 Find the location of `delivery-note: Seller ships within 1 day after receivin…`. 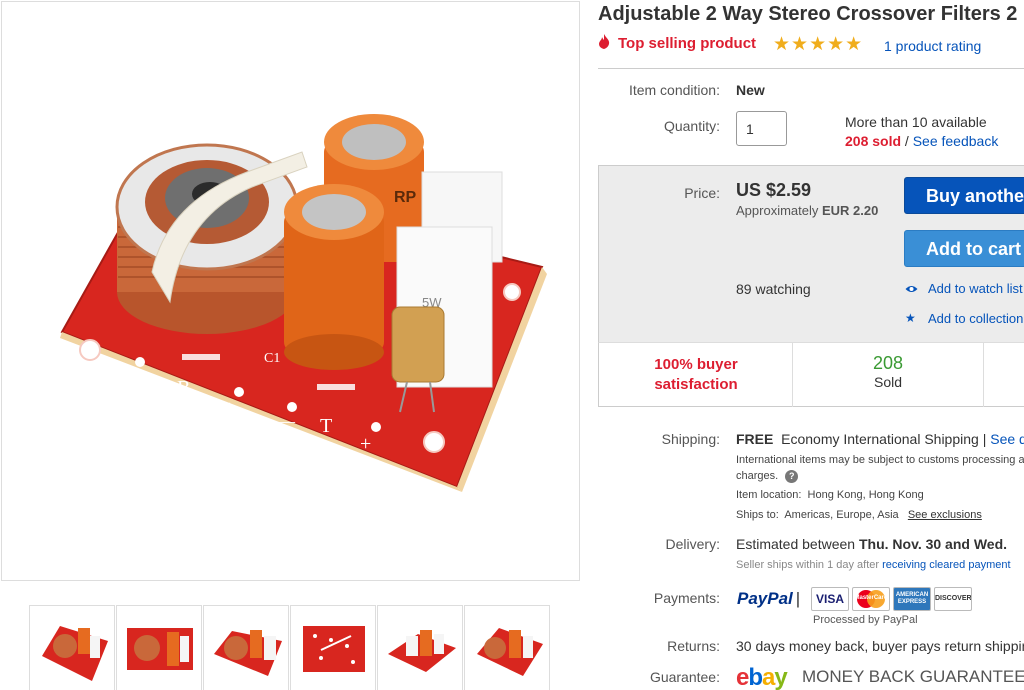

delivery-note: Seller ships within 1 day after receivin… is located at coordinates (873, 565).